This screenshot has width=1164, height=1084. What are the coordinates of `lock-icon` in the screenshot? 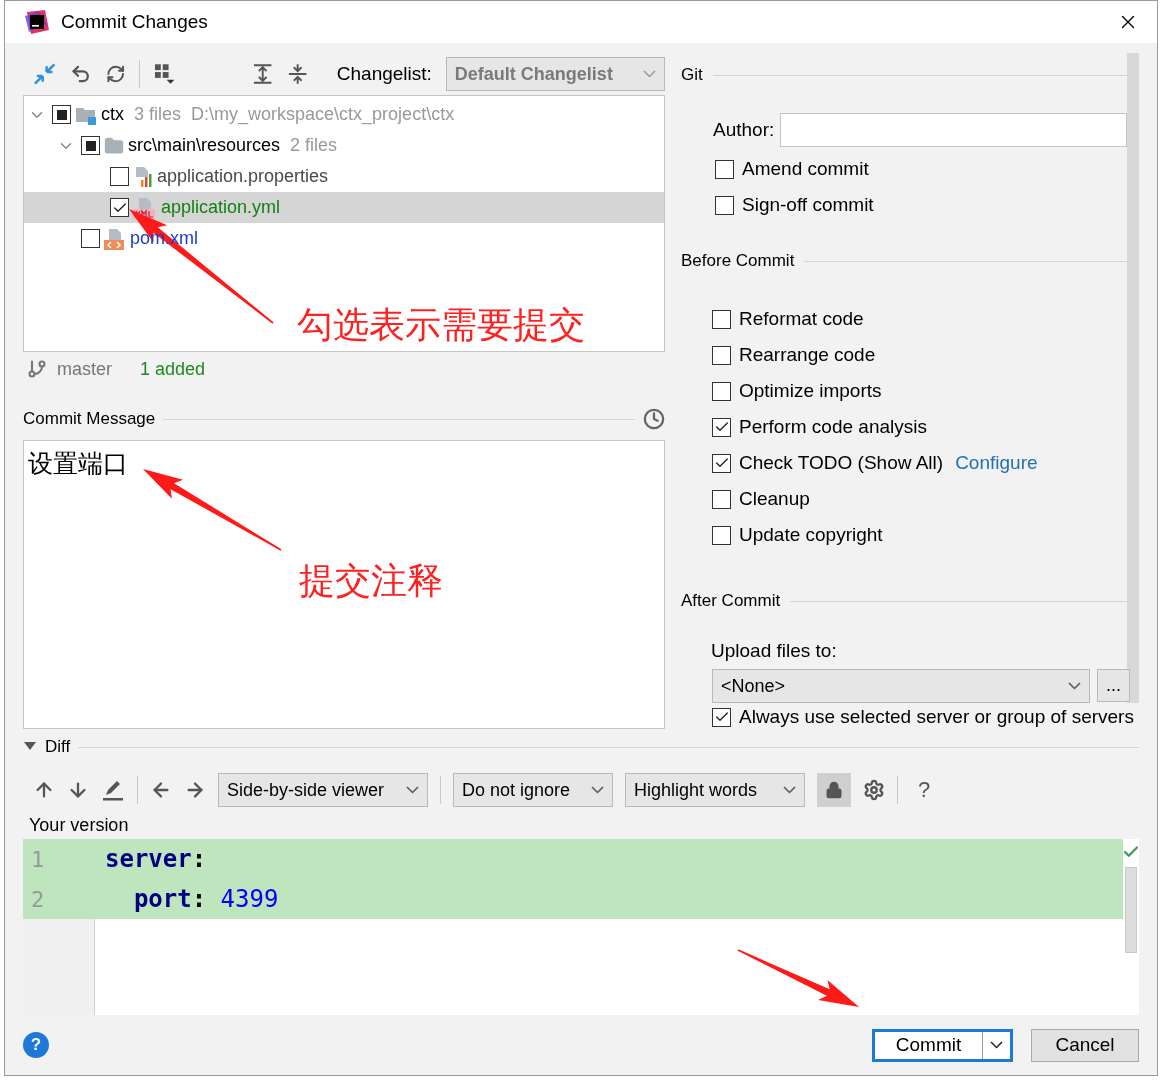 It's located at (834, 790).